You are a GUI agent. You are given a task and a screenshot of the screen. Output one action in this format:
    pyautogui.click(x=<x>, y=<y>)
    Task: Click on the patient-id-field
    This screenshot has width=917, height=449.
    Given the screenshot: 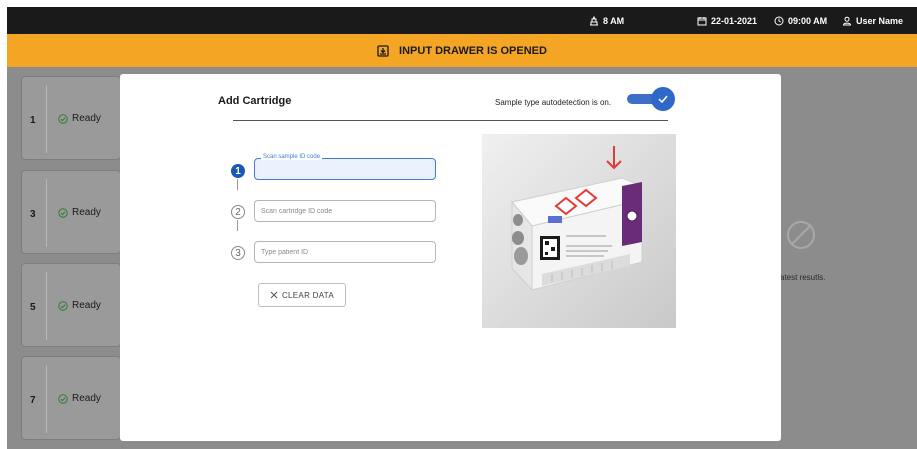 What is the action you would take?
    pyautogui.click(x=345, y=252)
    